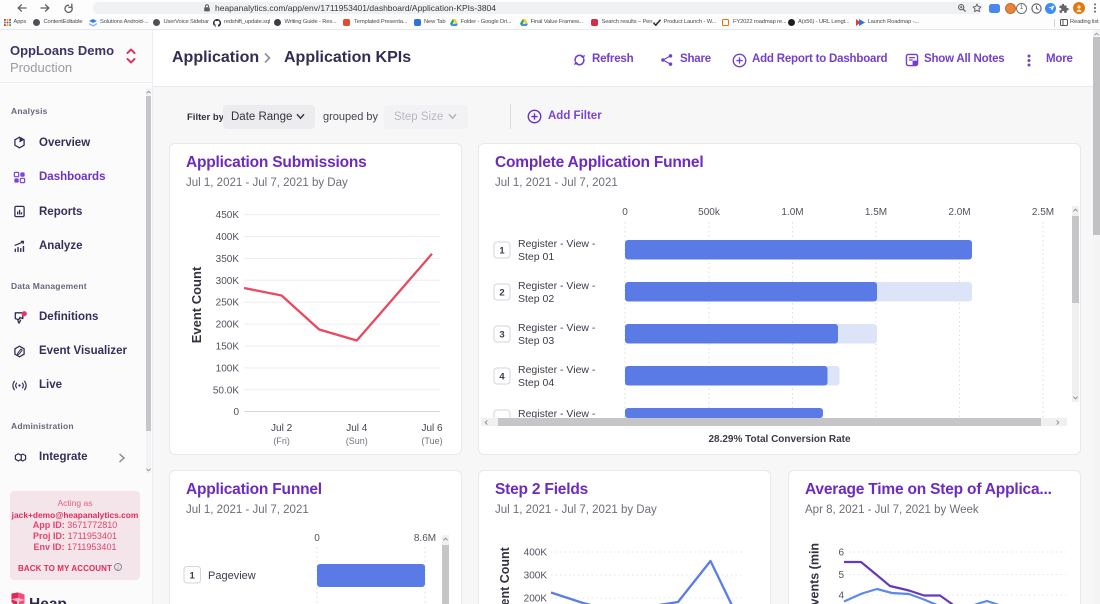 This screenshot has height=604, width=1100. What do you see at coordinates (959, 212) in the screenshot?
I see `svg-text: 2.0M` at bounding box center [959, 212].